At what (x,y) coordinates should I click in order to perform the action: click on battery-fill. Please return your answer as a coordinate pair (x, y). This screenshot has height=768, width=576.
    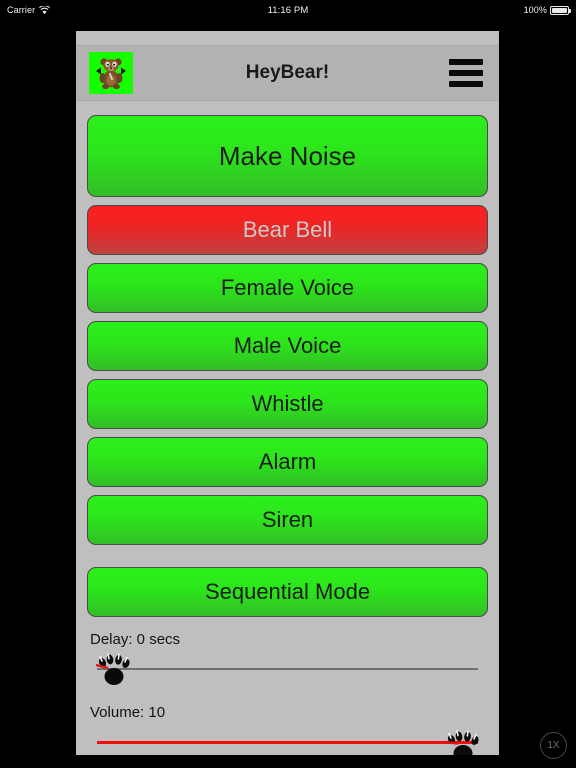
    Looking at the image, I should click on (559, 10).